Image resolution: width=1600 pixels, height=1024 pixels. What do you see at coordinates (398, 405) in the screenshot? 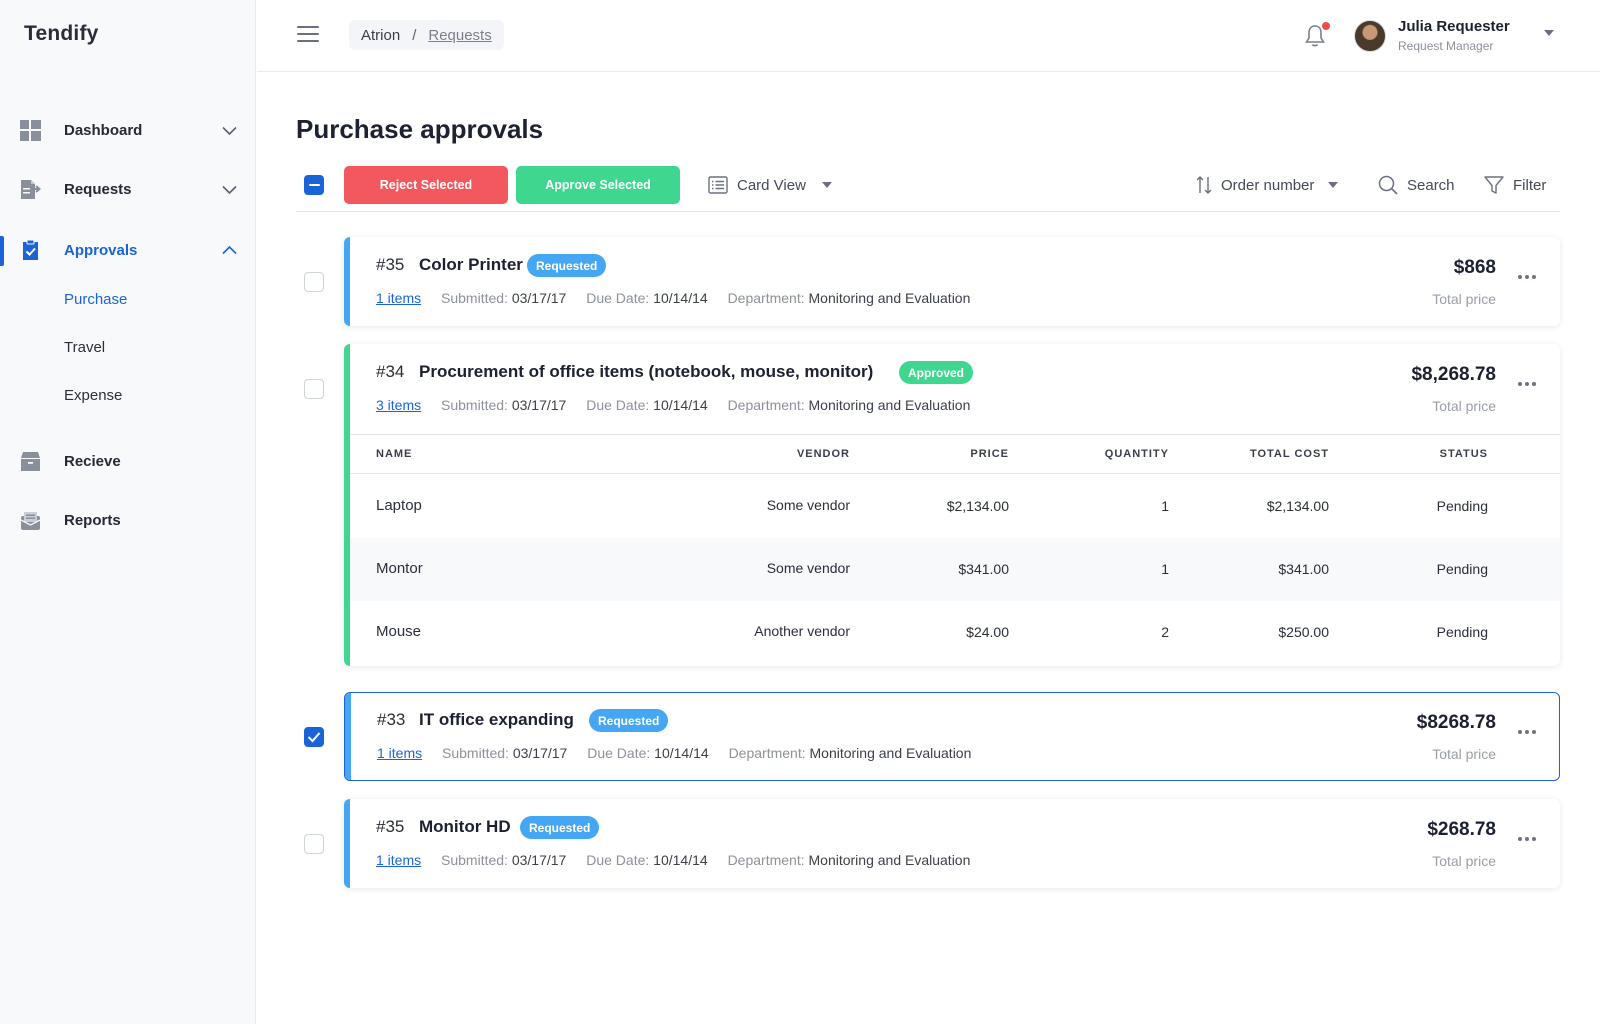
I see `items-link: 3 items` at bounding box center [398, 405].